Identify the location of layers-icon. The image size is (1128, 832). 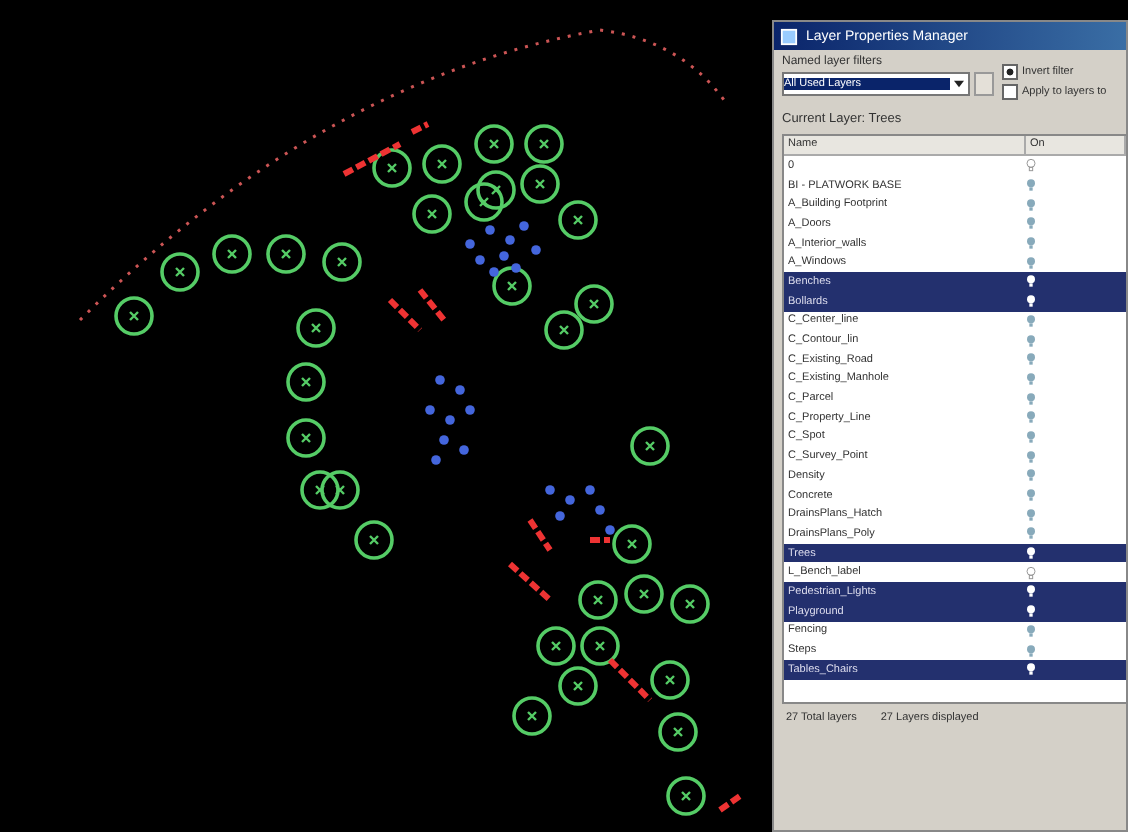
(789, 36).